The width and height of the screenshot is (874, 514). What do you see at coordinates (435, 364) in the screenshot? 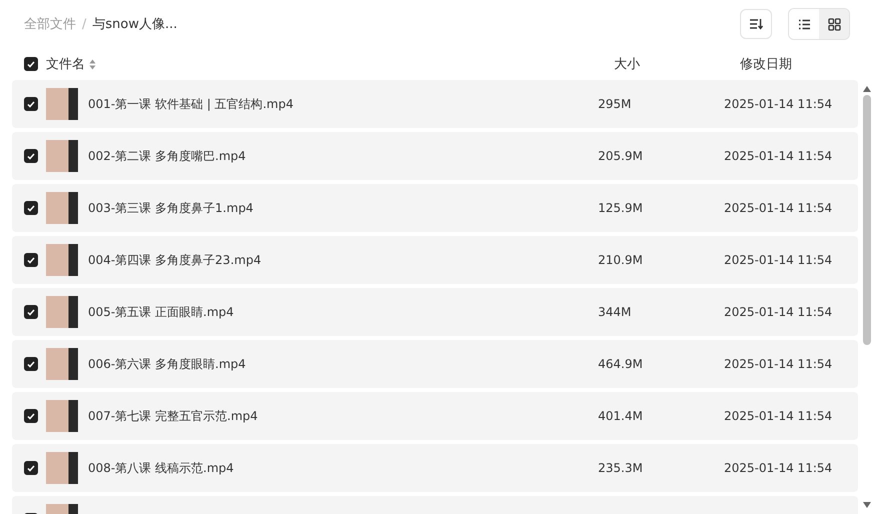
I see `file-row: 006-第六课 多角度眼睛.mp4 464.9M 2025-01-14 11:54` at bounding box center [435, 364].